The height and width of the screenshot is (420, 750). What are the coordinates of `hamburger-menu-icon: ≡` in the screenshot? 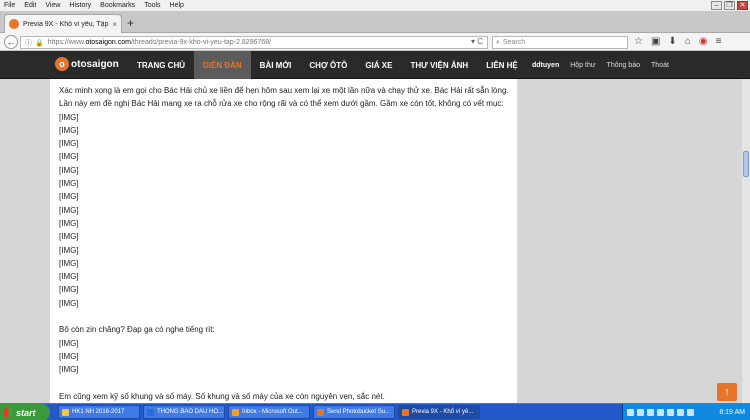 It's located at (719, 41).